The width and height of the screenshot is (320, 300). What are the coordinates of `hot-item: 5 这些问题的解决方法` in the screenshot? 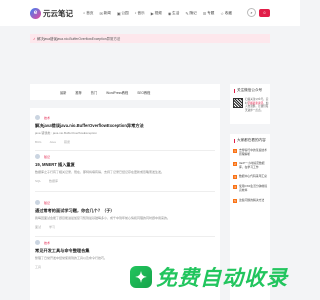 It's located at (251, 200).